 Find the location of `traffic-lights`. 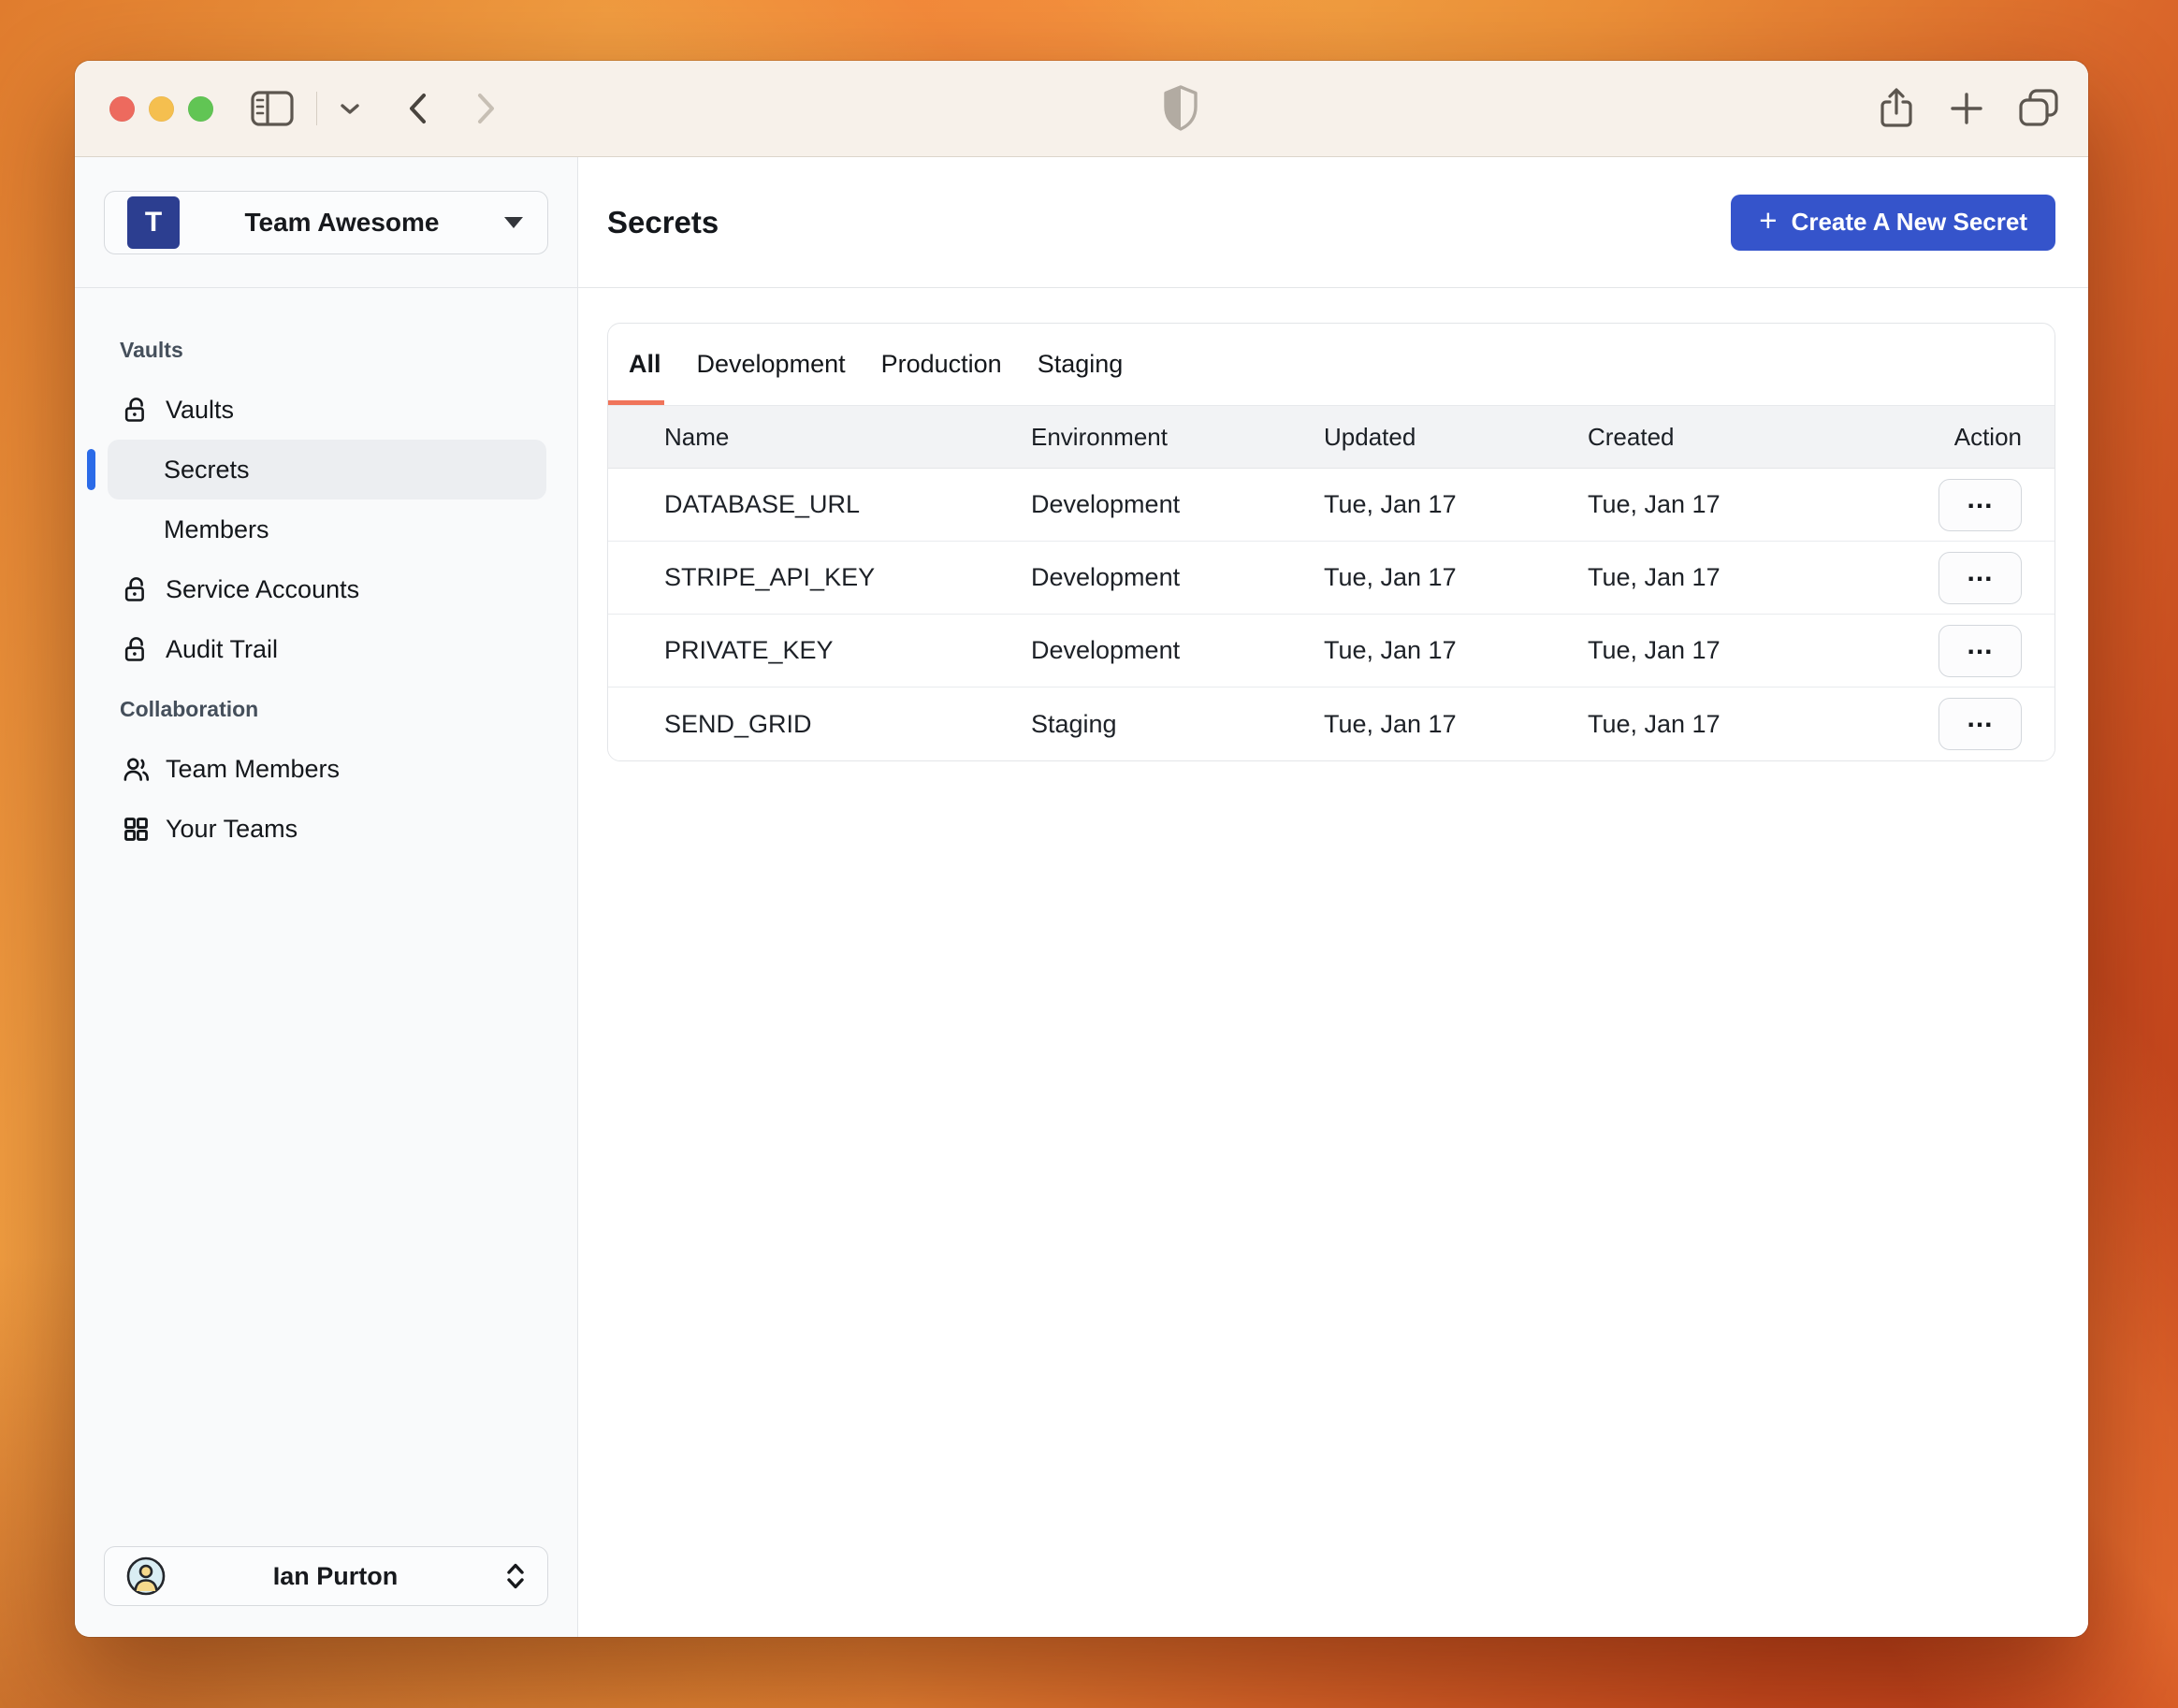

traffic-lights is located at coordinates (161, 109).